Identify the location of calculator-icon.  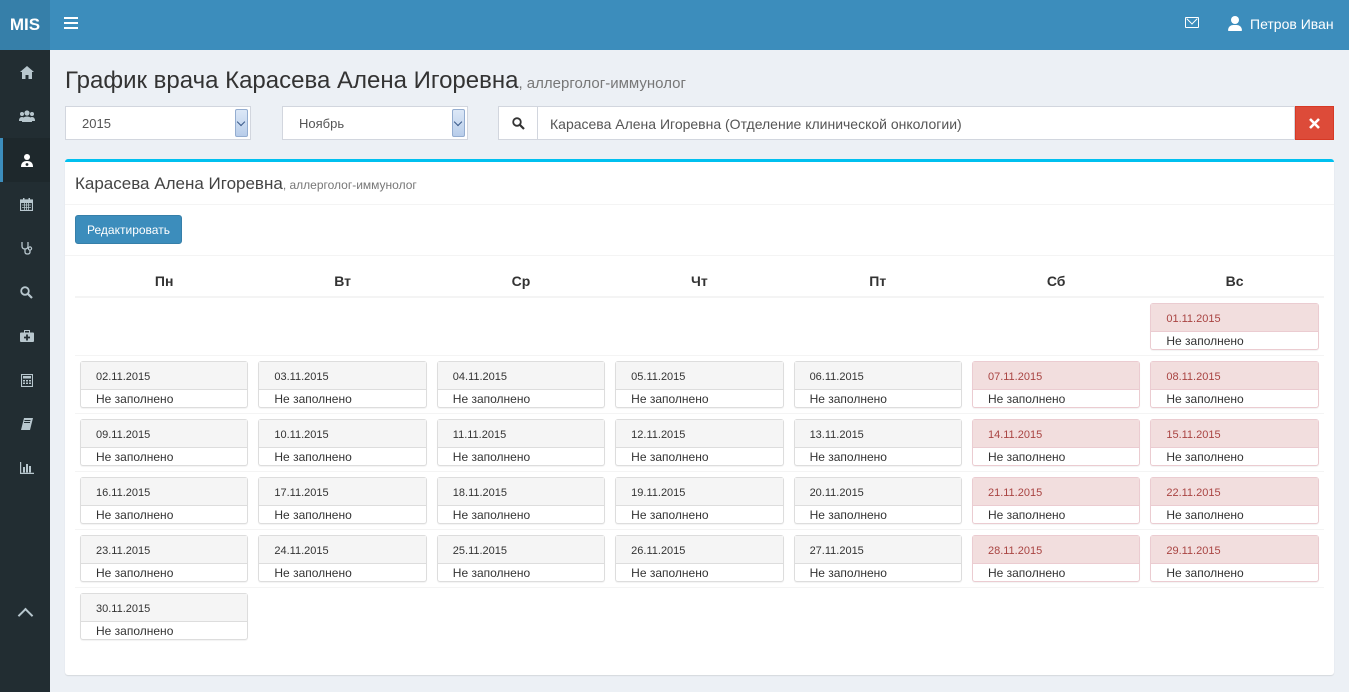
(26, 380).